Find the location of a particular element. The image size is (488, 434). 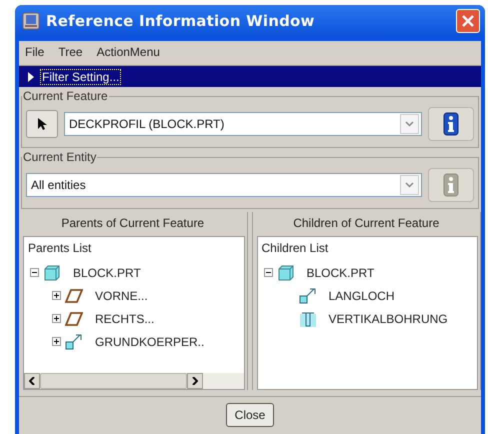

group-legend: Current Entity is located at coordinates (60, 157).